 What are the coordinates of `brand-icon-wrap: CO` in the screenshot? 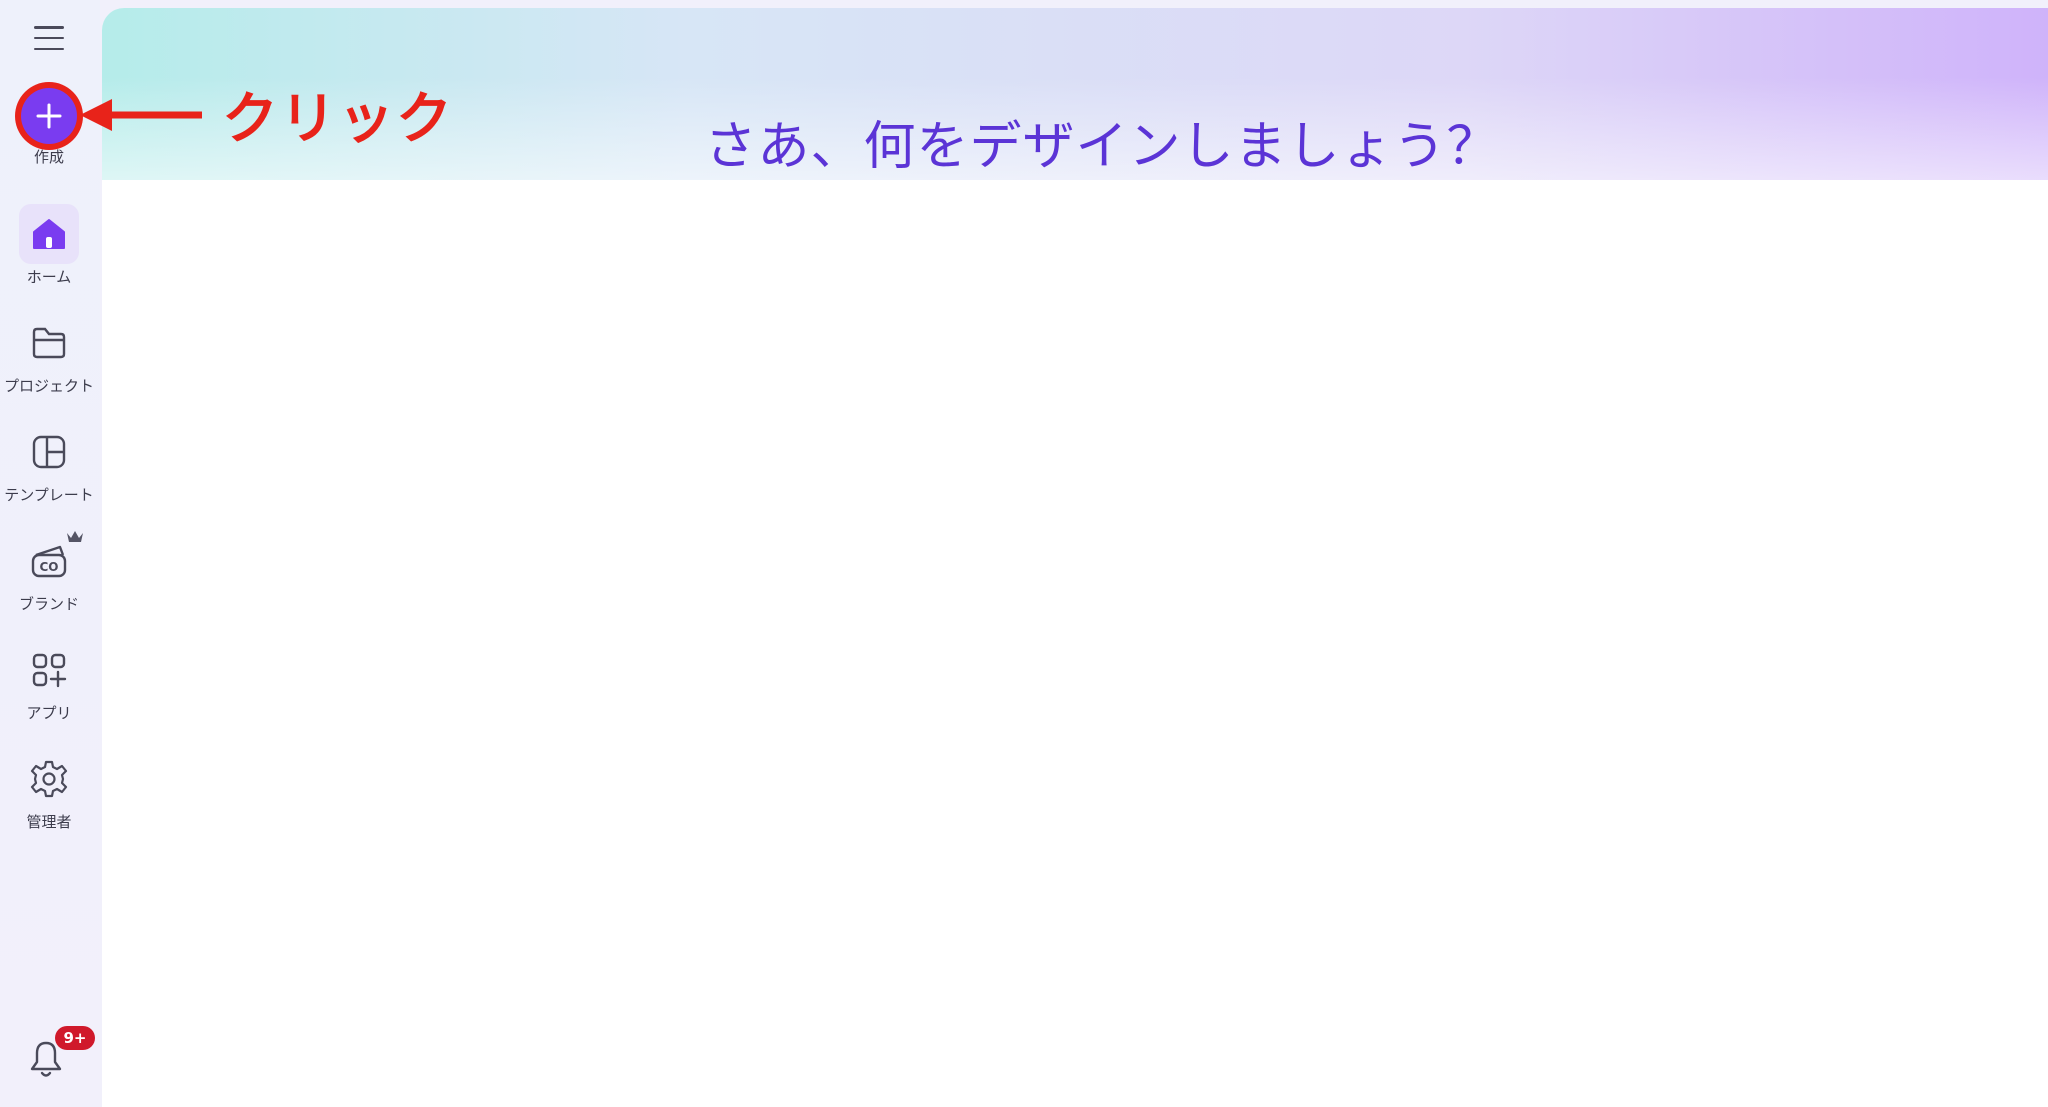 It's located at (49, 561).